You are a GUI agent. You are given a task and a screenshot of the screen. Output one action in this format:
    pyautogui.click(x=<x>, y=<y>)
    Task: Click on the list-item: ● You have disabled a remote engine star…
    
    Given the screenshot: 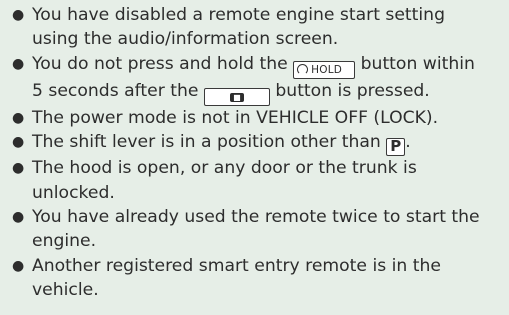 What is the action you would take?
    pyautogui.click(x=249, y=27)
    